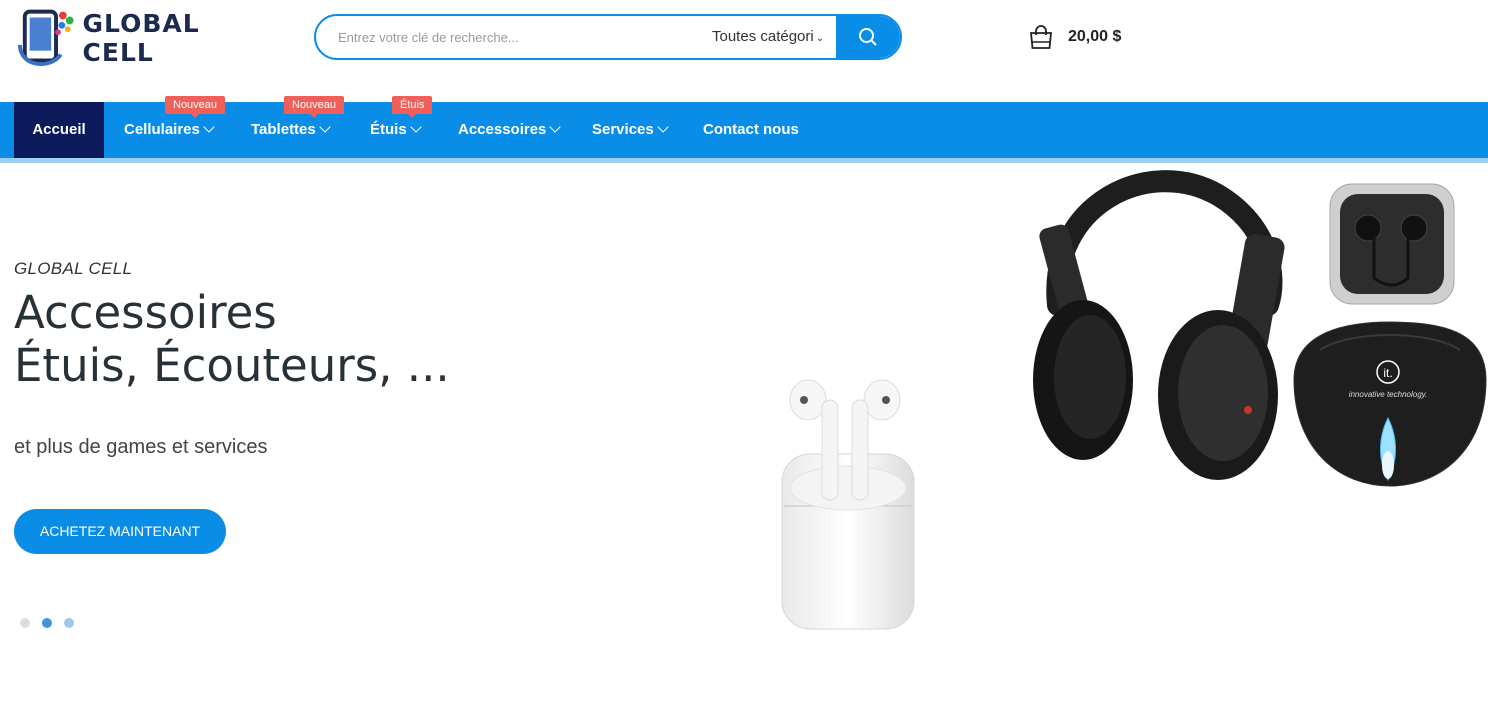  I want to click on buy-now-button: ACHETEZ MAINTENANT, so click(120, 531).